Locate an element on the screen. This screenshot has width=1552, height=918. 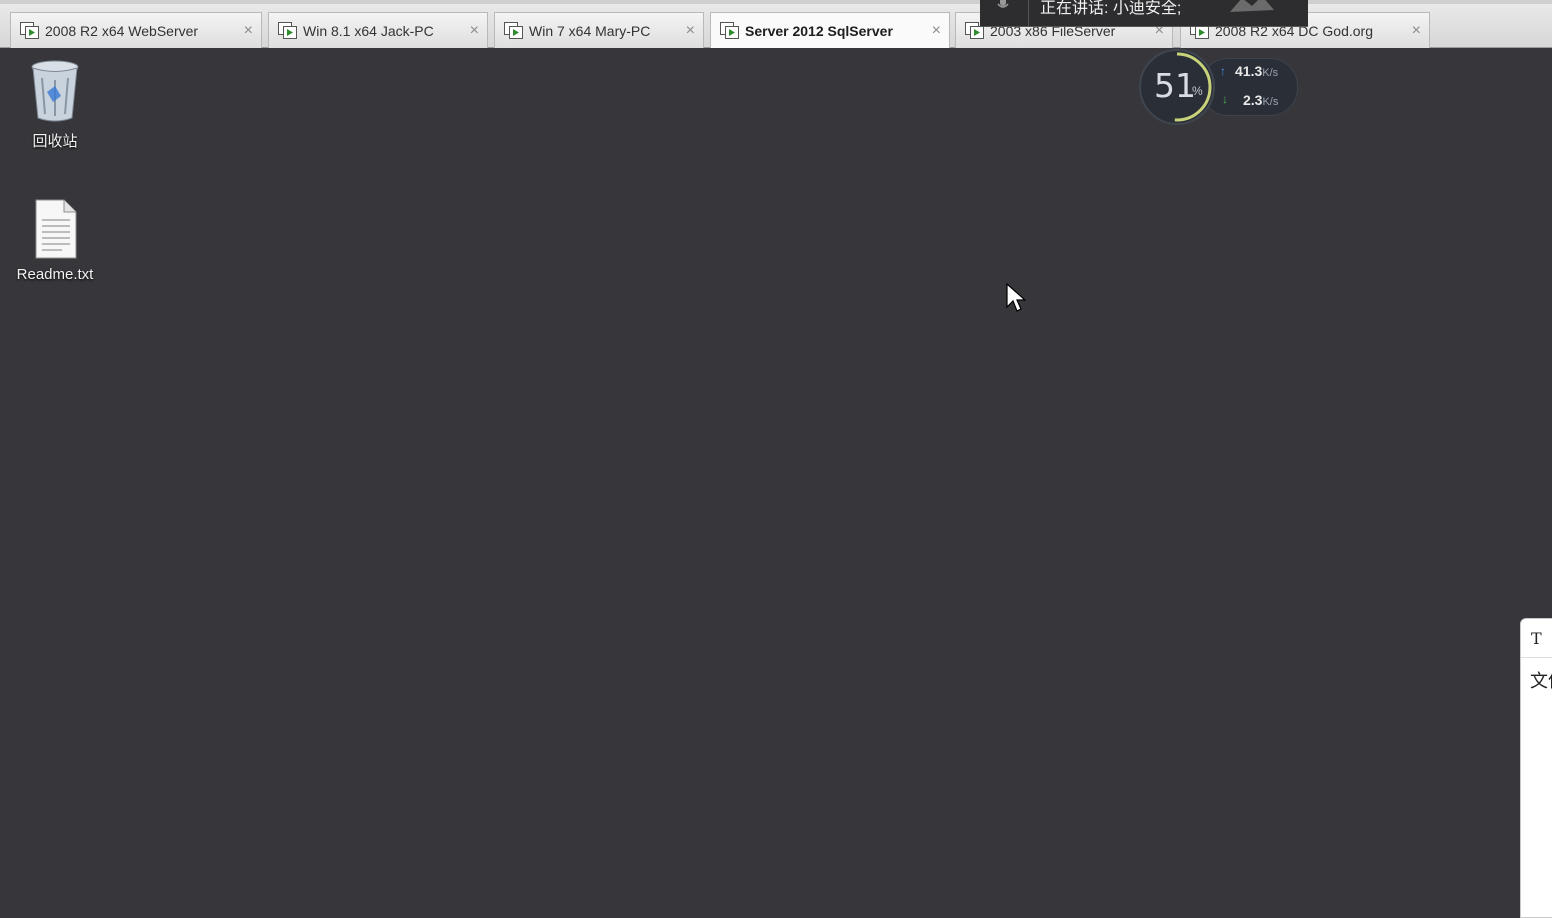
recycle-bin-icon is located at coordinates (55, 91).